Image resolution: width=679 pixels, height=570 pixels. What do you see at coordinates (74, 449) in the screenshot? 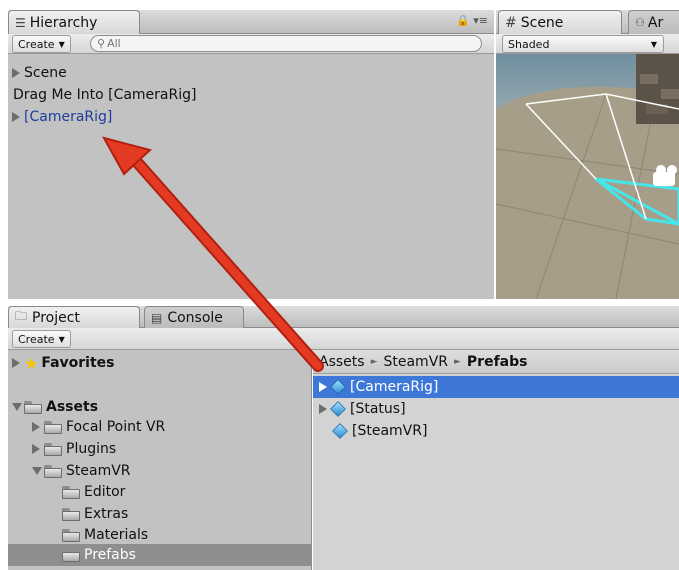
I see `tree-item-plugins: Plugins` at bounding box center [74, 449].